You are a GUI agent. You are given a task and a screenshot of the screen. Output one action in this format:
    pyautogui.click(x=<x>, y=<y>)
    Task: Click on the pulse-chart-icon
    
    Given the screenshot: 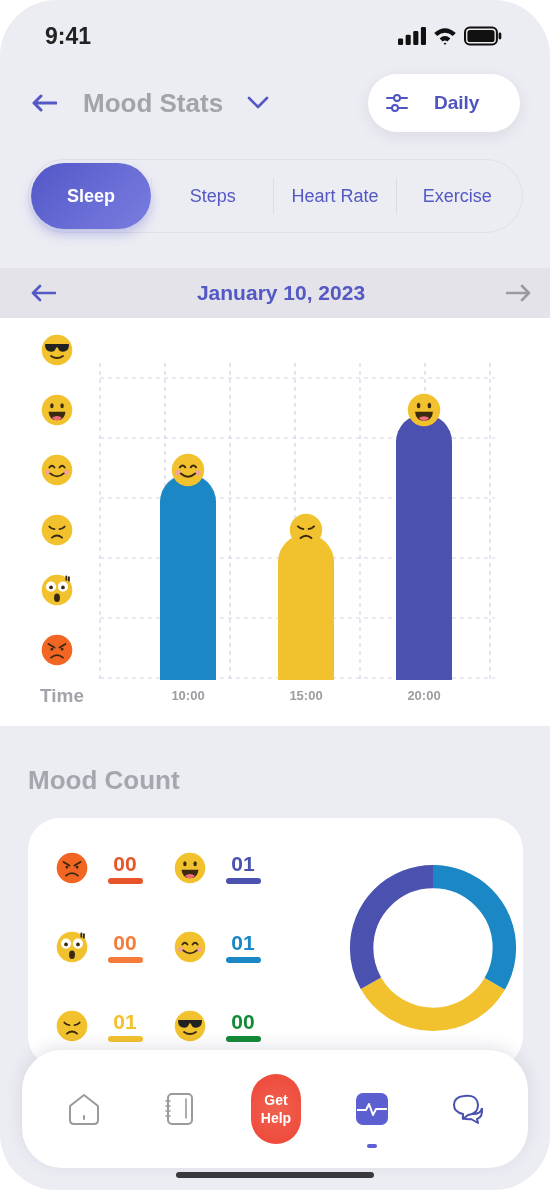 What is the action you would take?
    pyautogui.click(x=372, y=1109)
    